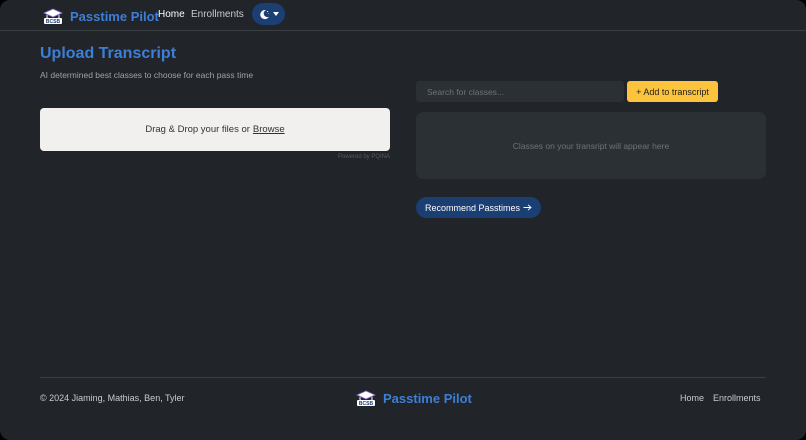  What do you see at coordinates (197, 129) in the screenshot?
I see `dropzone-label: Drag & Drop your files or` at bounding box center [197, 129].